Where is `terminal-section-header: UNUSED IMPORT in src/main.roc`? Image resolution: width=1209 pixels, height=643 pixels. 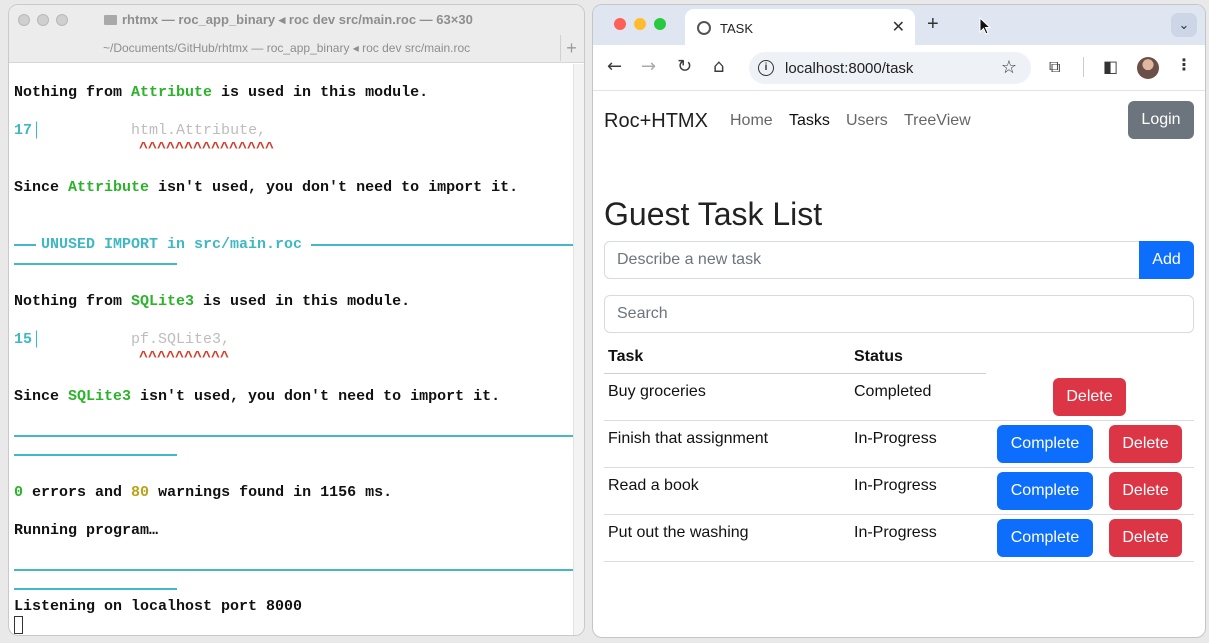
terminal-section-header: UNUSED IMPORT in src/main.roc is located at coordinates (172, 244).